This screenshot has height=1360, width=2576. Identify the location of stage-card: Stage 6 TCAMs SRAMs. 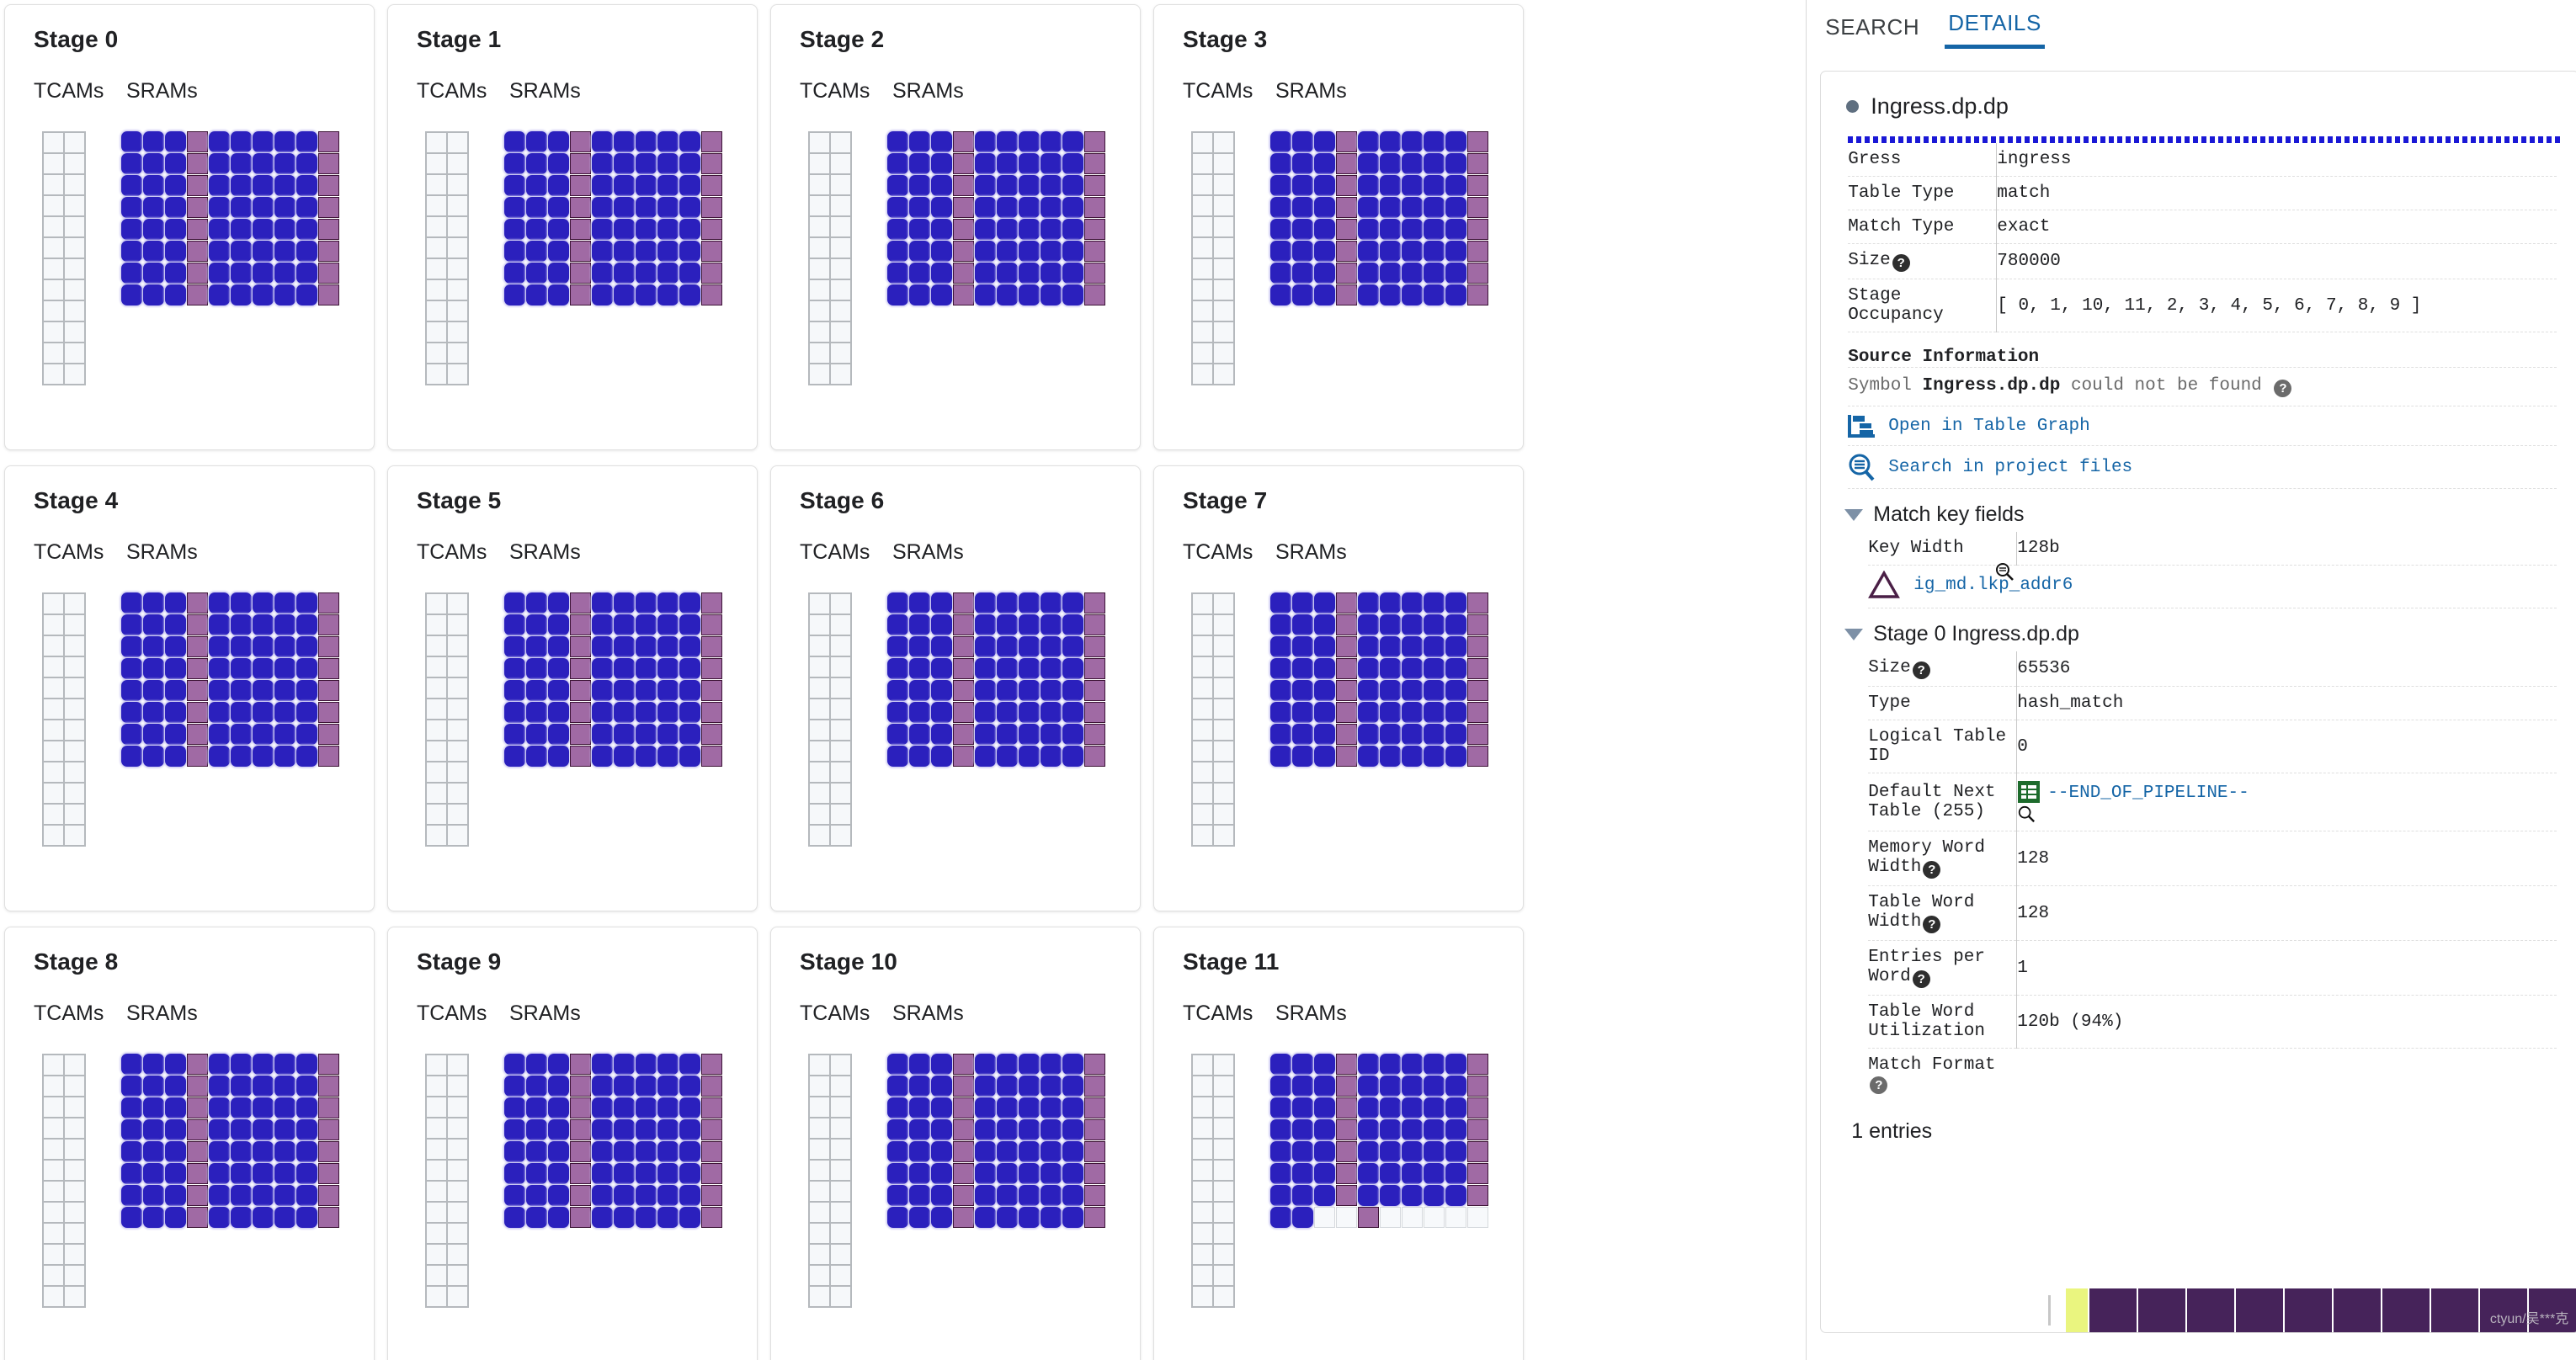
(955, 688).